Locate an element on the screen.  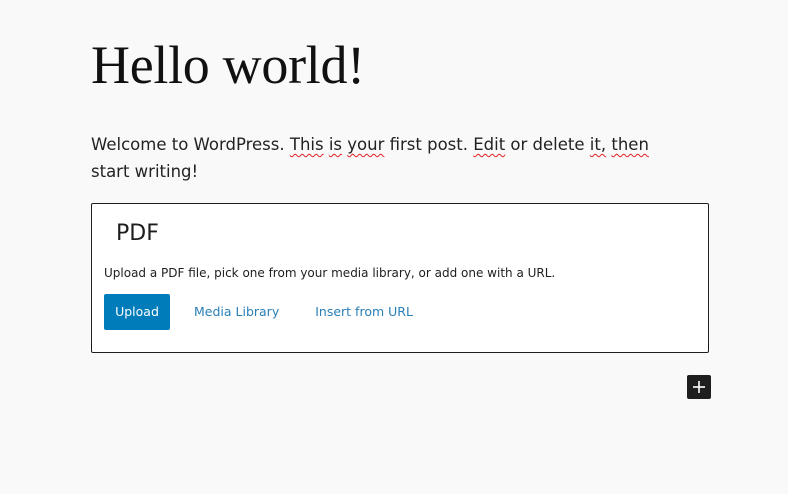
pdf-block-actions: Upload Media Library Insert from URL is located at coordinates (264, 312).